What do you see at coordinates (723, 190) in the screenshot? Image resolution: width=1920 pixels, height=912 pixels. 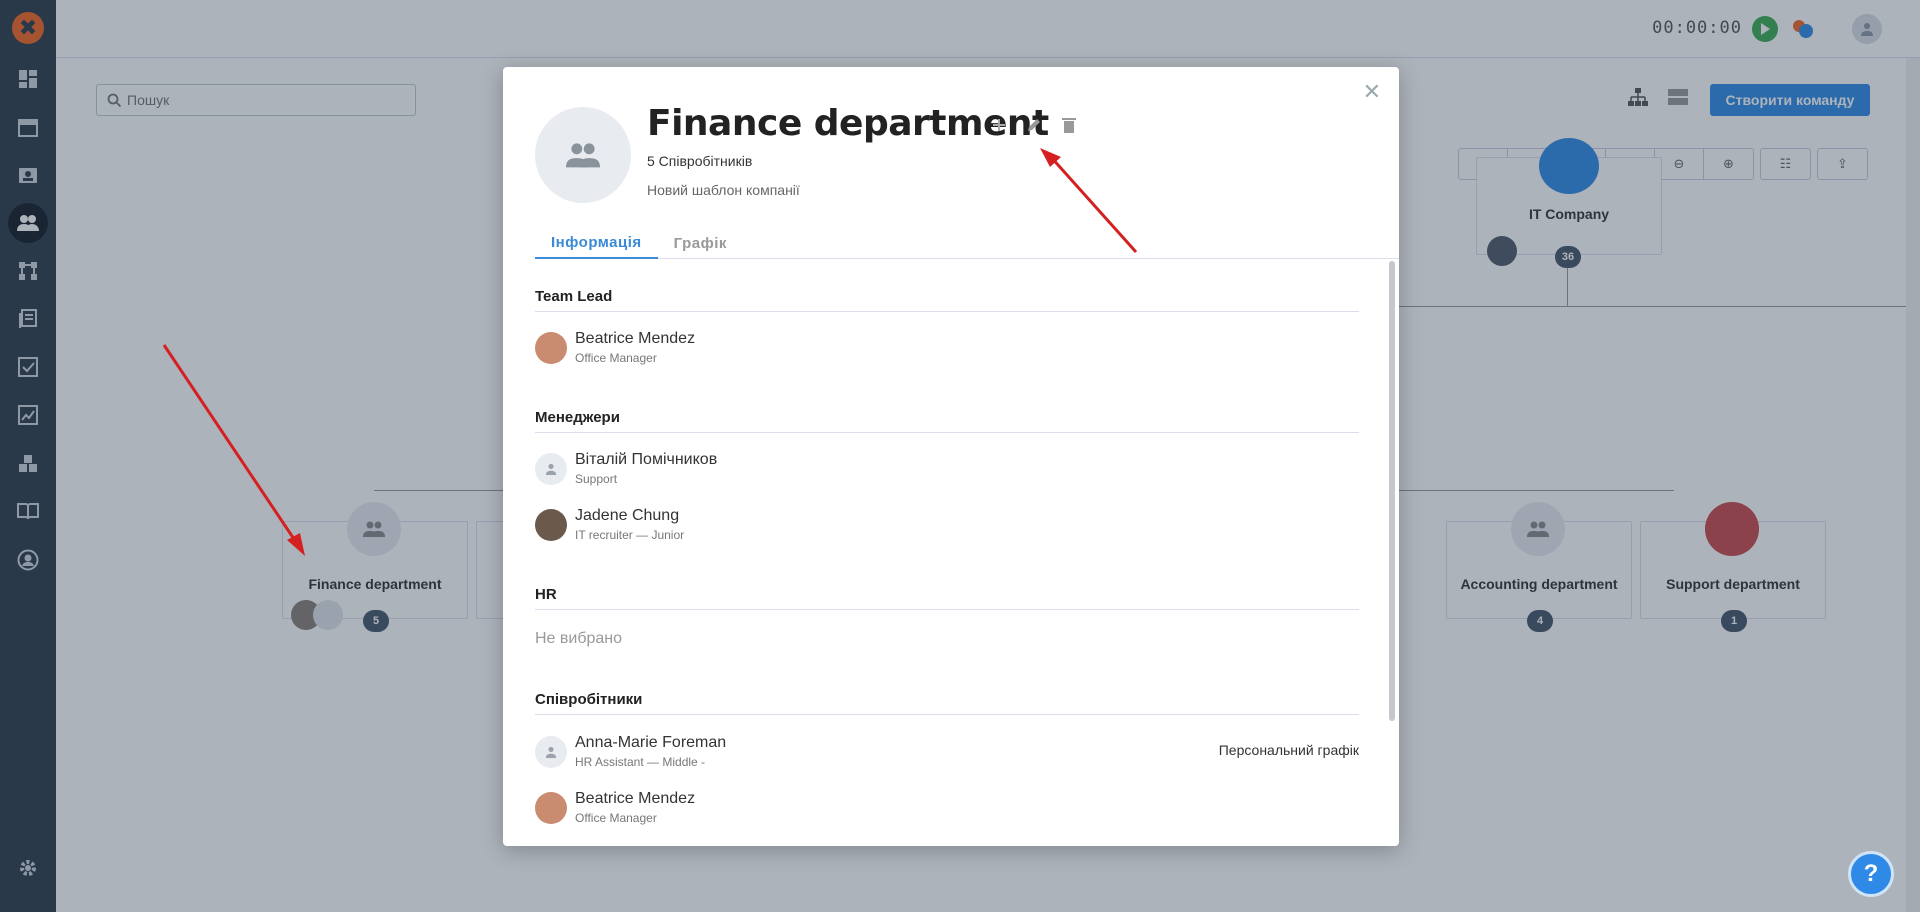 I see `company-template: Новий шаблон компанії` at bounding box center [723, 190].